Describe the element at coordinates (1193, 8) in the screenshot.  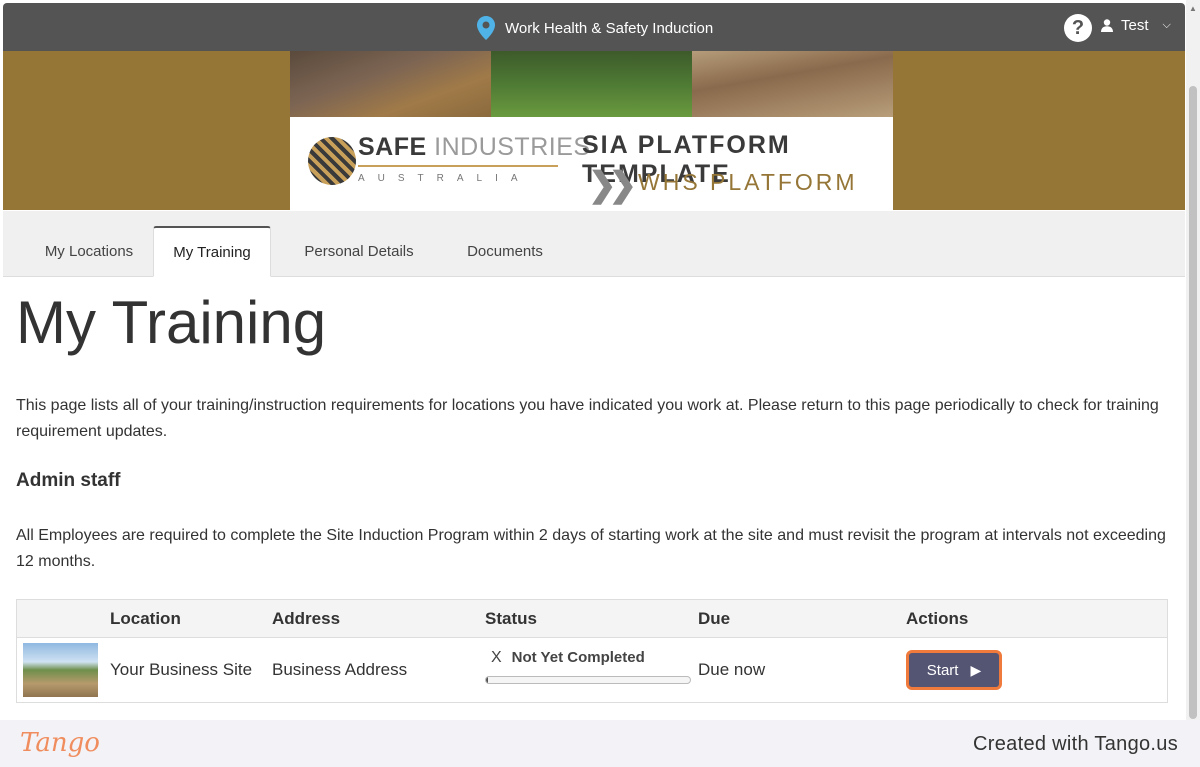
I see `scroll-up-arrow-icon: ▲` at that location.